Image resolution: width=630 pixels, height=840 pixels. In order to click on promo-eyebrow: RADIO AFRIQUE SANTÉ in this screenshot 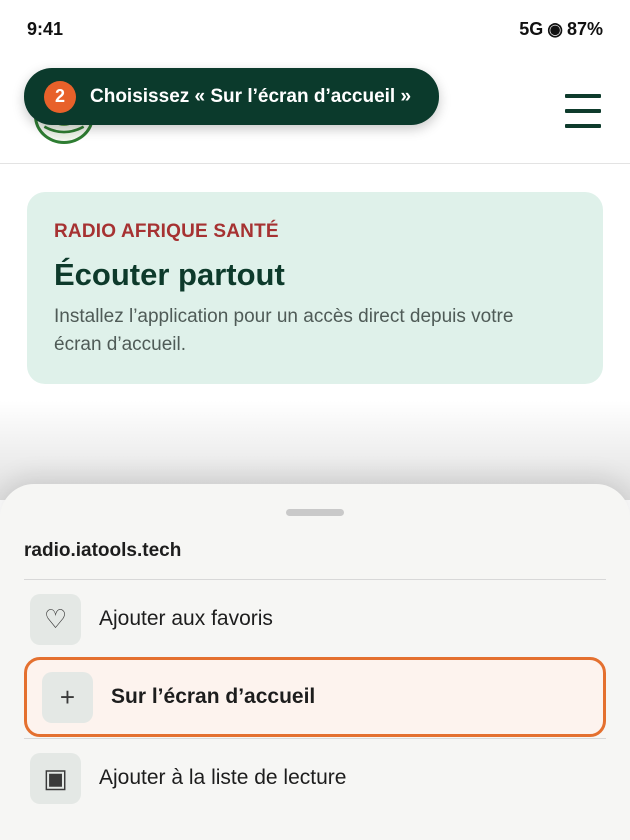, I will do `click(166, 231)`.